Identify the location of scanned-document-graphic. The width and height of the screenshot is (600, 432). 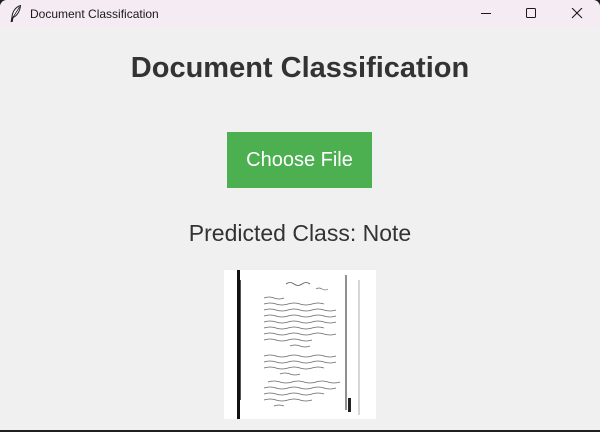
(300, 344).